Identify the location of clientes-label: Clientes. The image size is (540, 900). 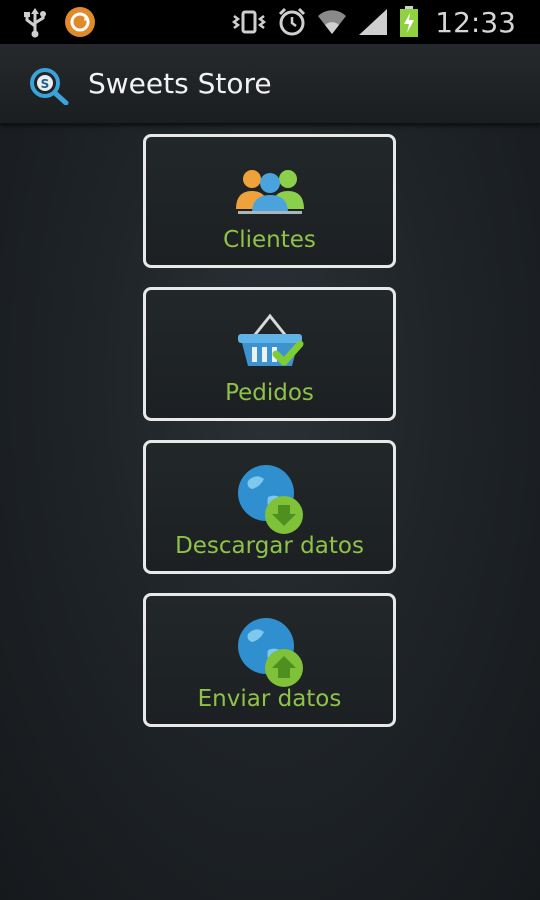
(269, 240).